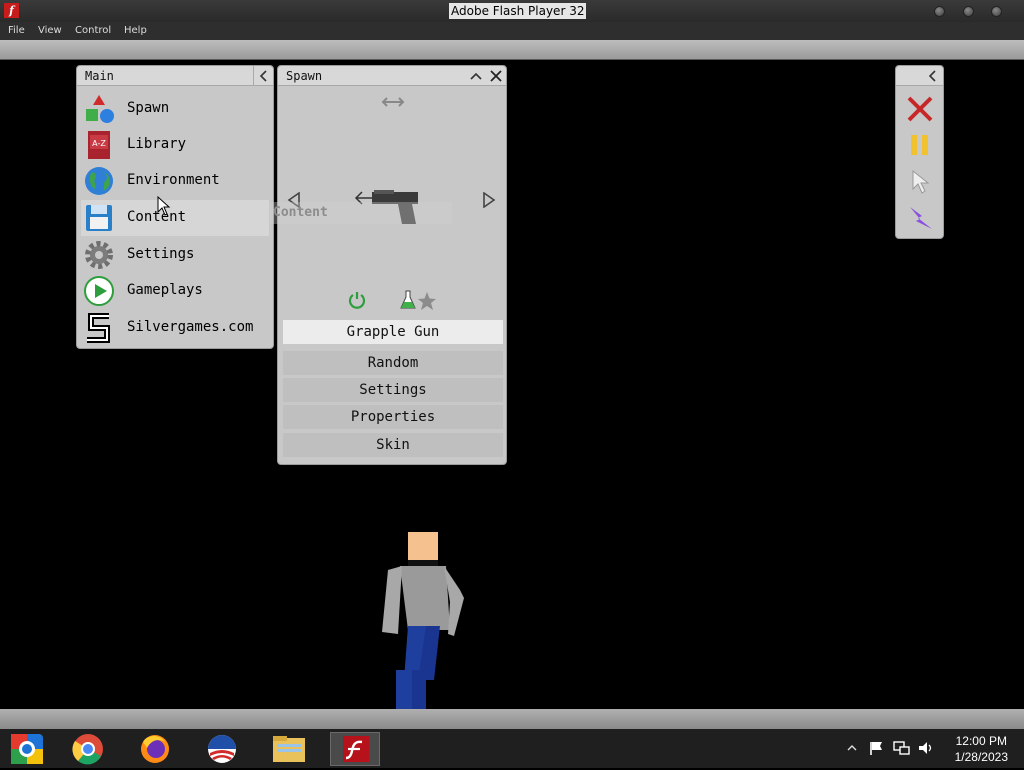  What do you see at coordinates (996, 11) in the screenshot?
I see `close-window-button` at bounding box center [996, 11].